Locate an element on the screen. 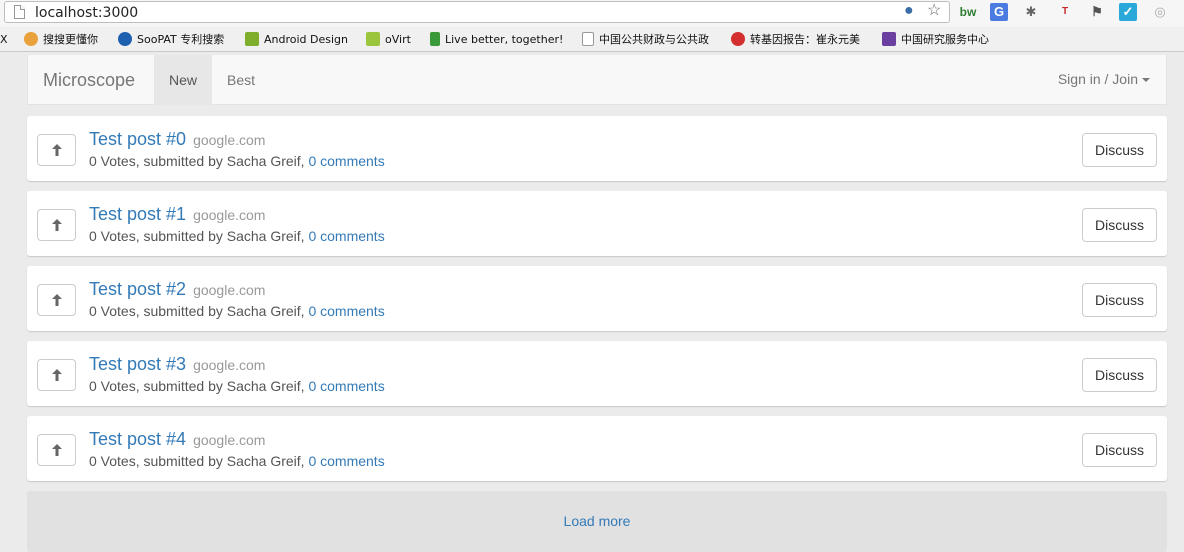  extension-bw-icon: bw is located at coordinates (968, 12).